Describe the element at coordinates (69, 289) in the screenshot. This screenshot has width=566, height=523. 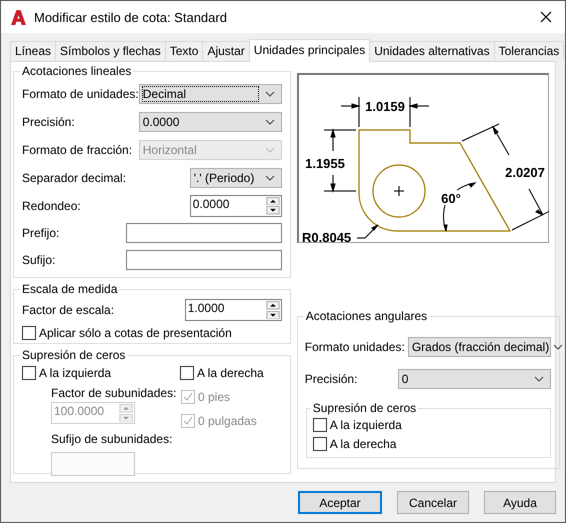
I see `group-title: Escala de medida` at that location.